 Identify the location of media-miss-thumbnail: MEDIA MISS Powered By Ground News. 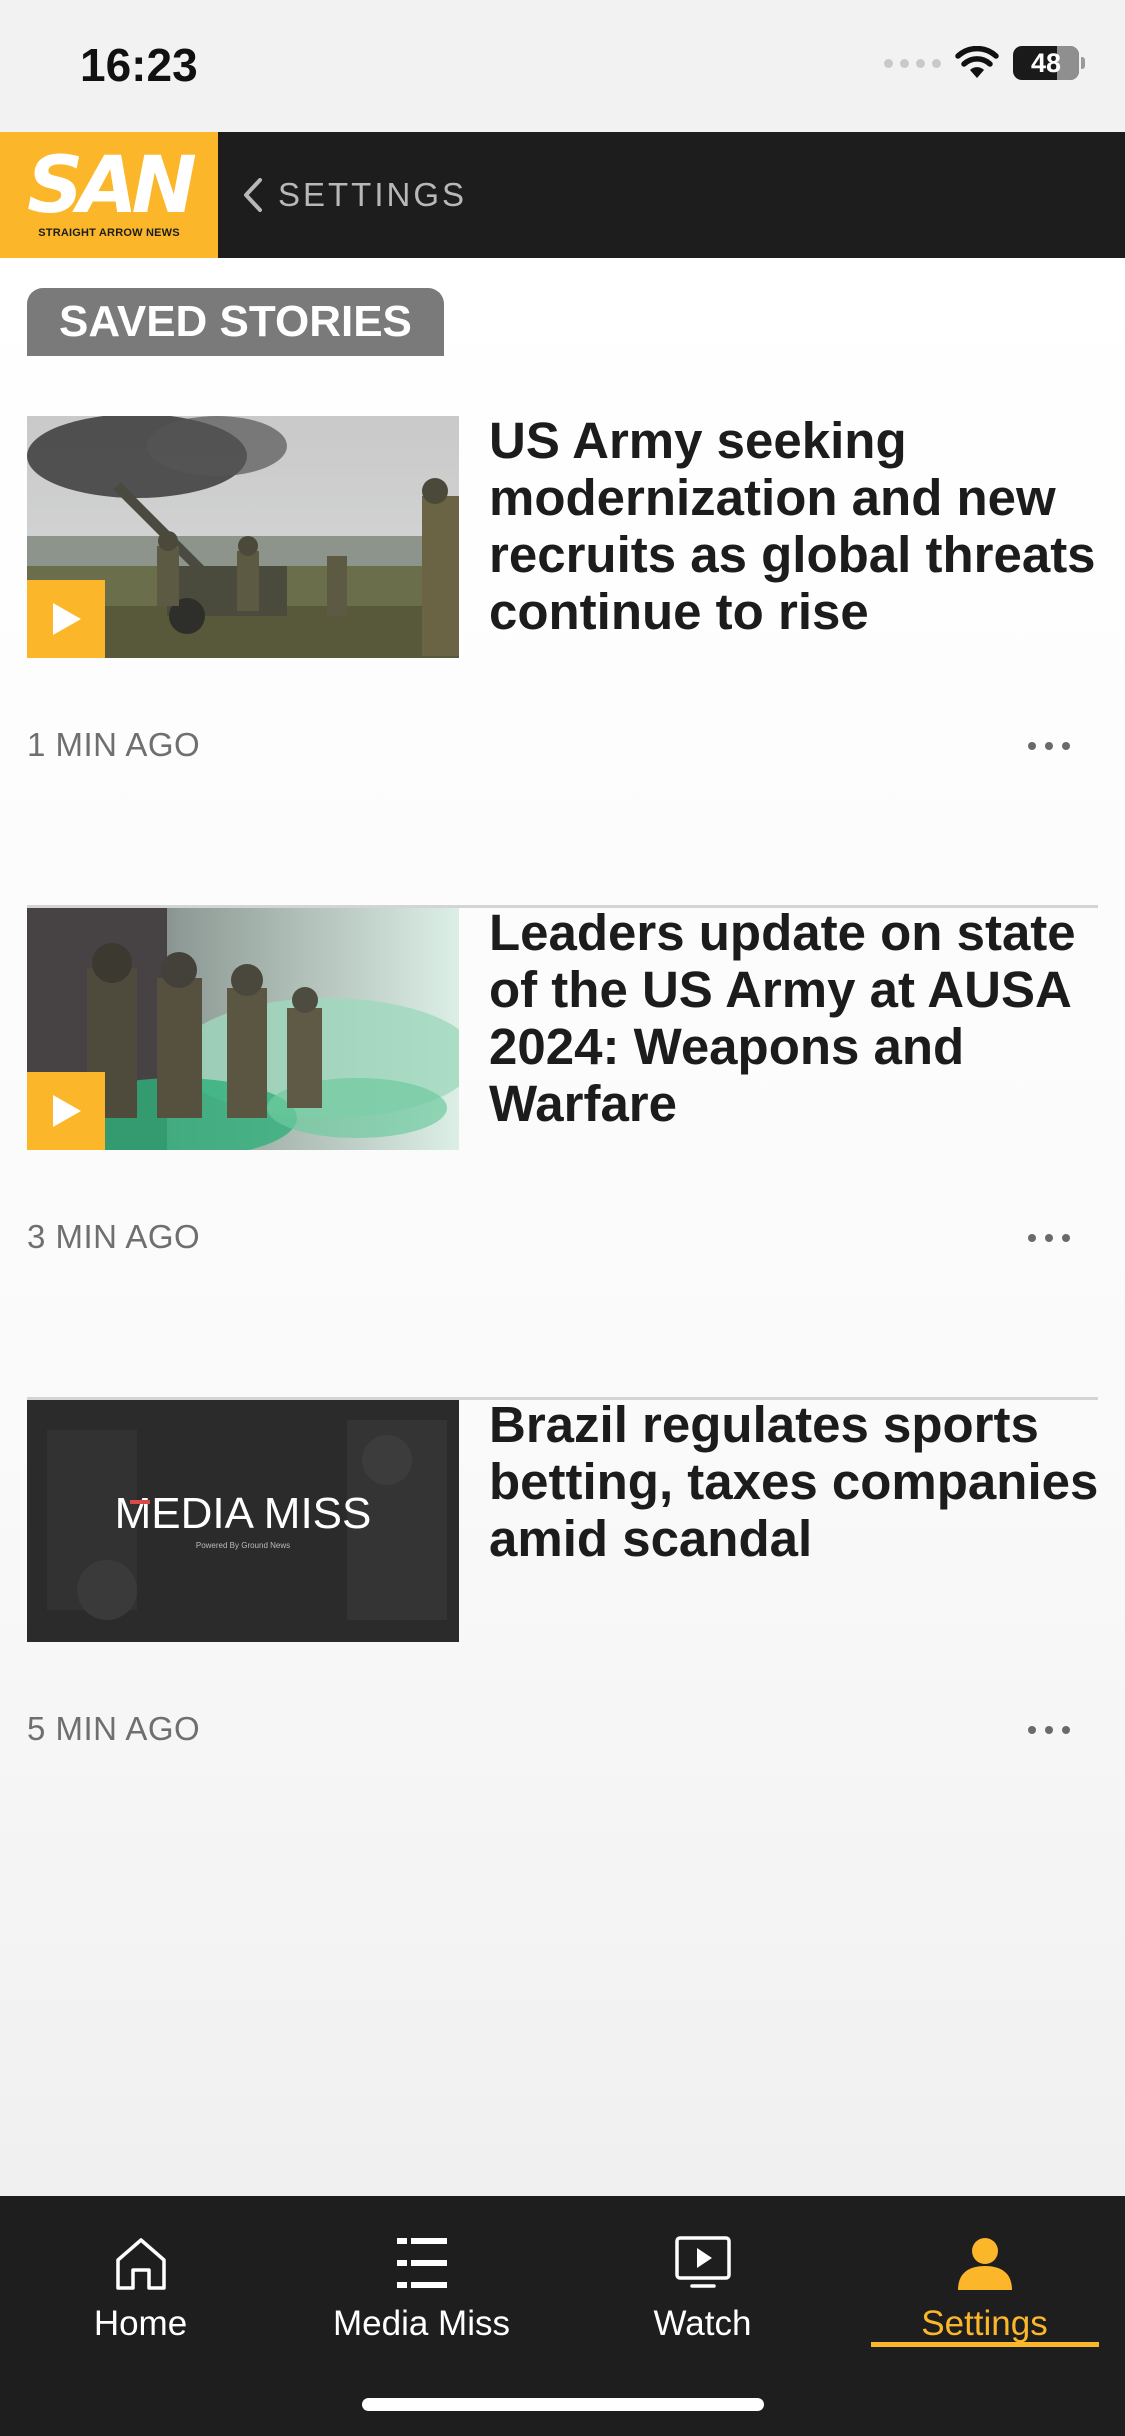
(243, 1521).